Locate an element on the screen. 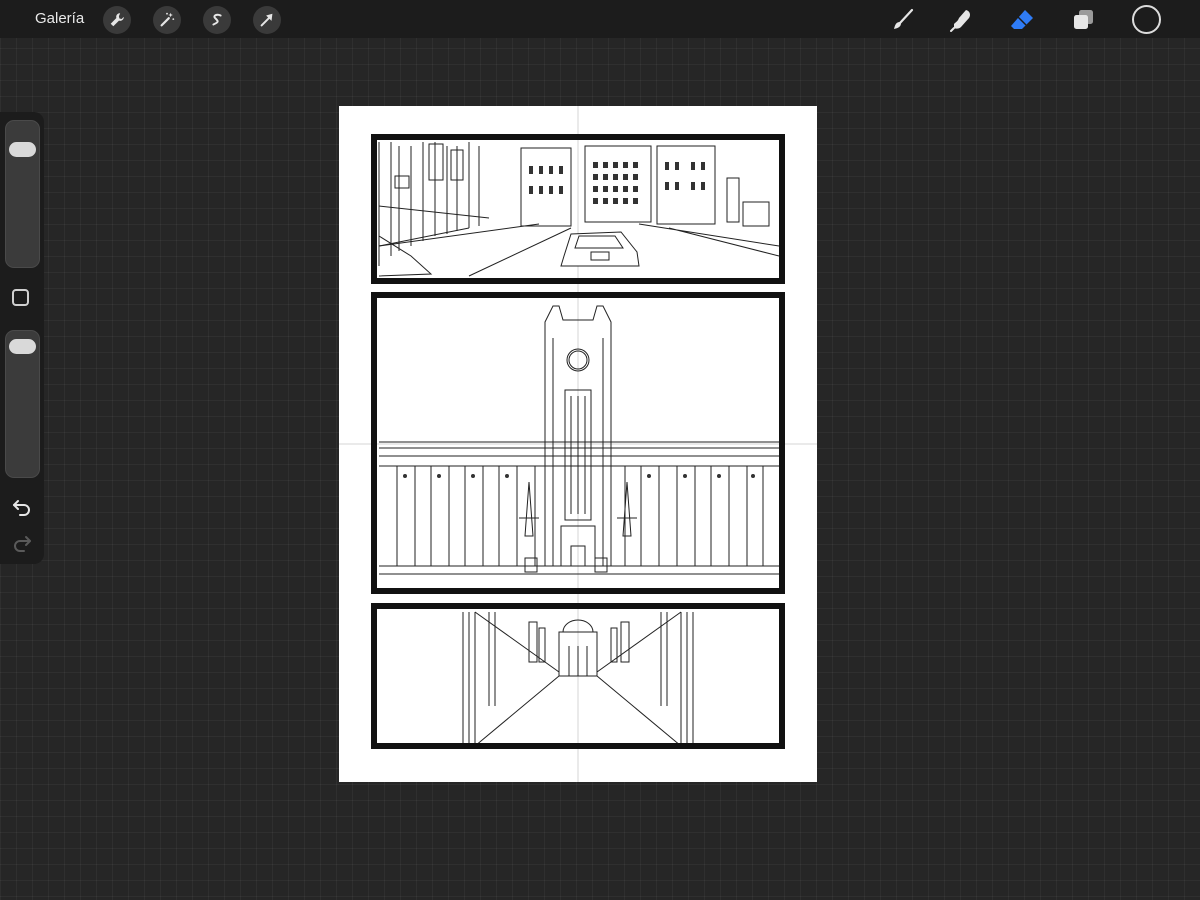  adjustments-button is located at coordinates (167, 20).